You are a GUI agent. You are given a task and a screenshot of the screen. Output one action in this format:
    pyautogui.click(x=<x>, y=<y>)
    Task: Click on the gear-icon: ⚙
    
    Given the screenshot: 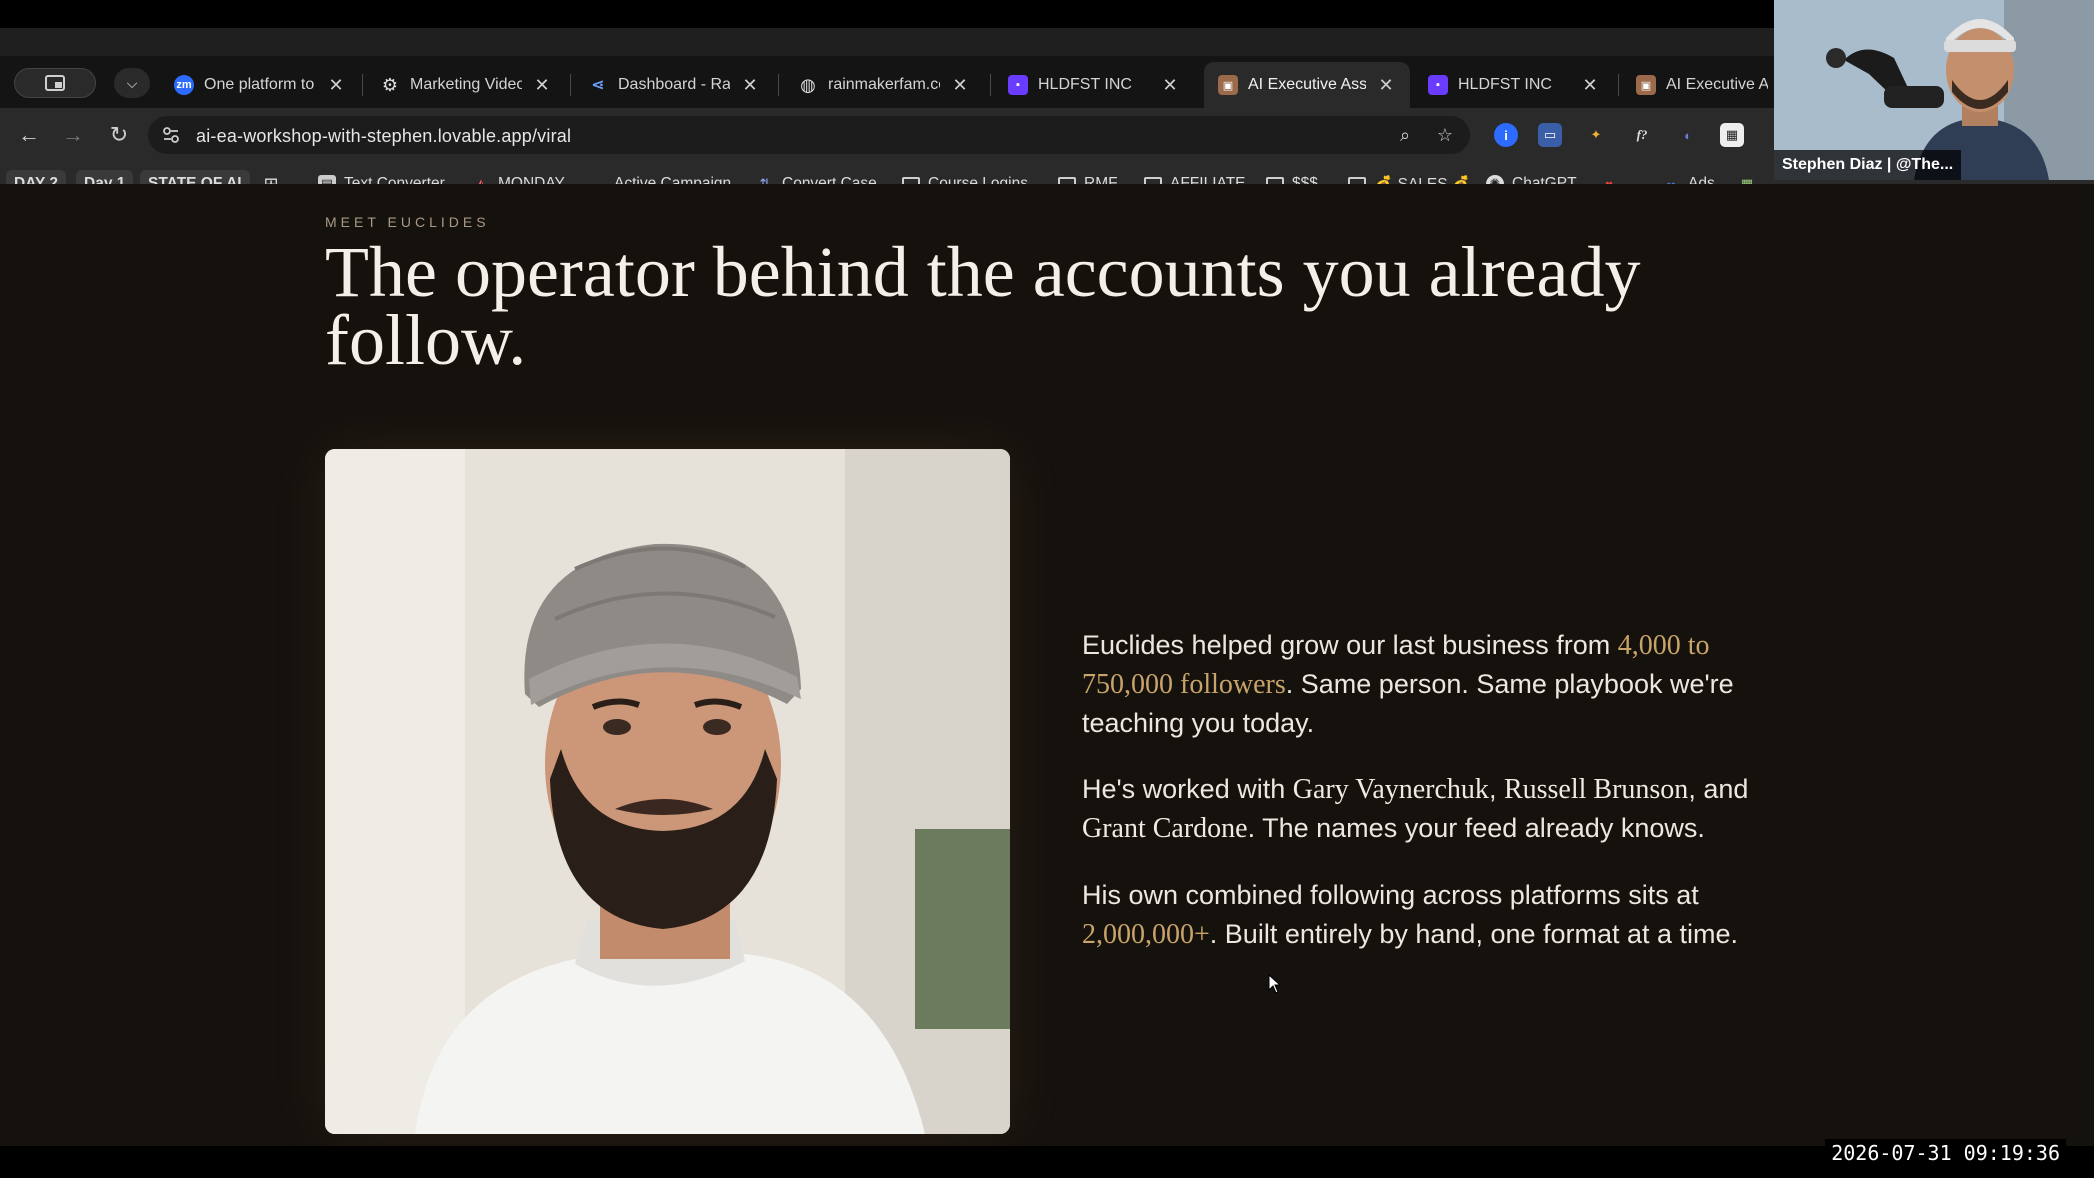 What is the action you would take?
    pyautogui.click(x=390, y=84)
    